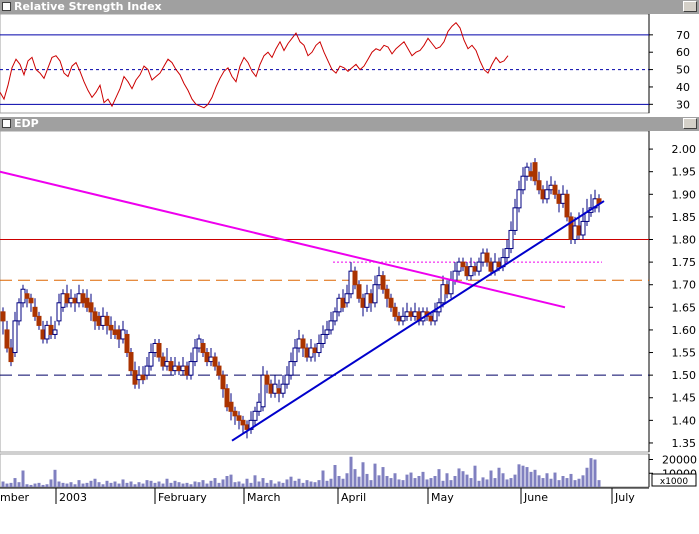 This screenshot has height=534, width=699. I want to click on month-label: mber, so click(14, 497).